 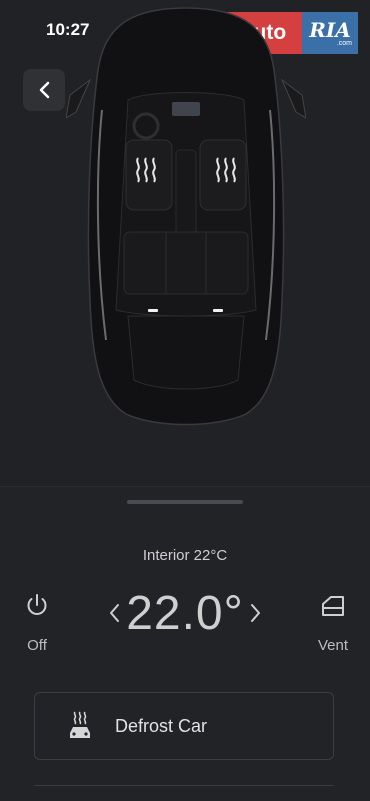 I want to click on back-icon, so click(x=44, y=90).